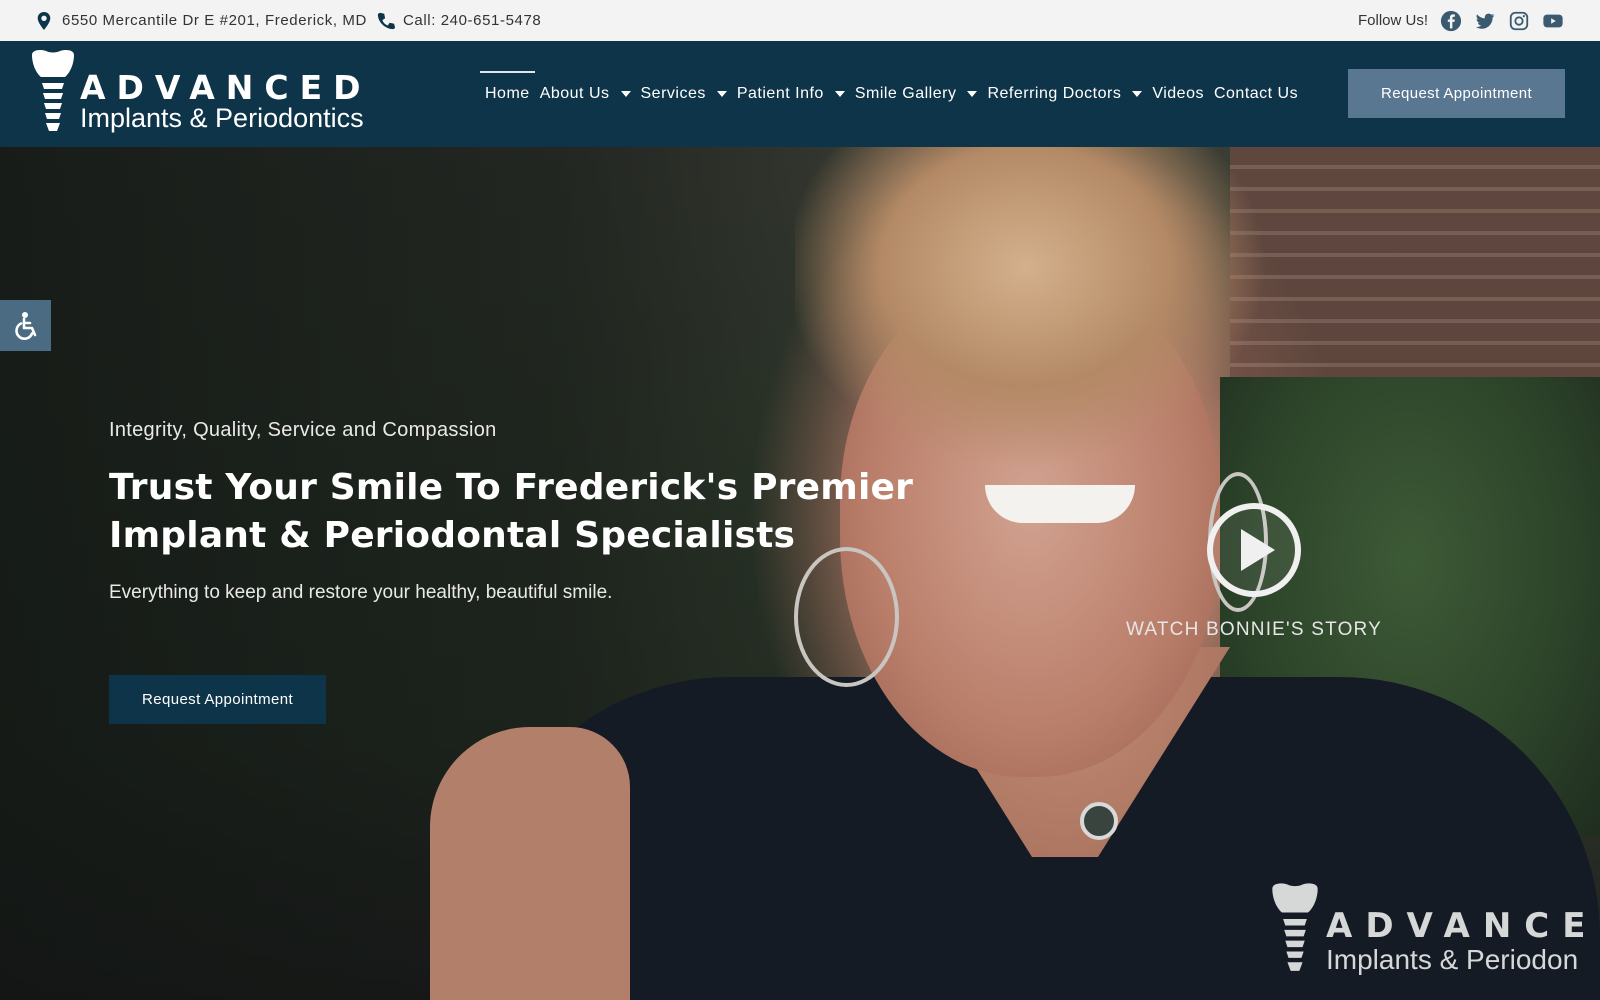 Image resolution: width=1600 pixels, height=1000 pixels. Describe the element at coordinates (1415, 277) in the screenshot. I see `hero-background-wall` at that location.